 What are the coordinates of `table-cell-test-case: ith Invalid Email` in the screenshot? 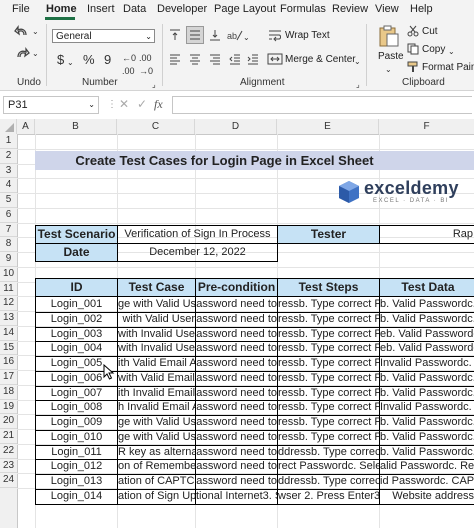 It's located at (156, 393).